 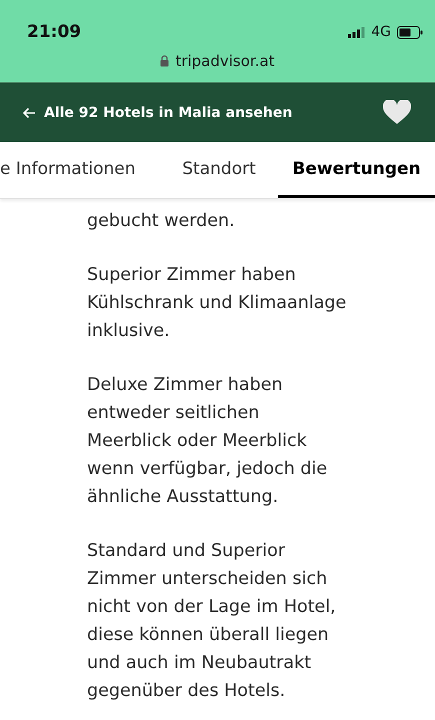 I want to click on back-link: Alle 92 Hotels in Malia ansehen, so click(x=157, y=112).